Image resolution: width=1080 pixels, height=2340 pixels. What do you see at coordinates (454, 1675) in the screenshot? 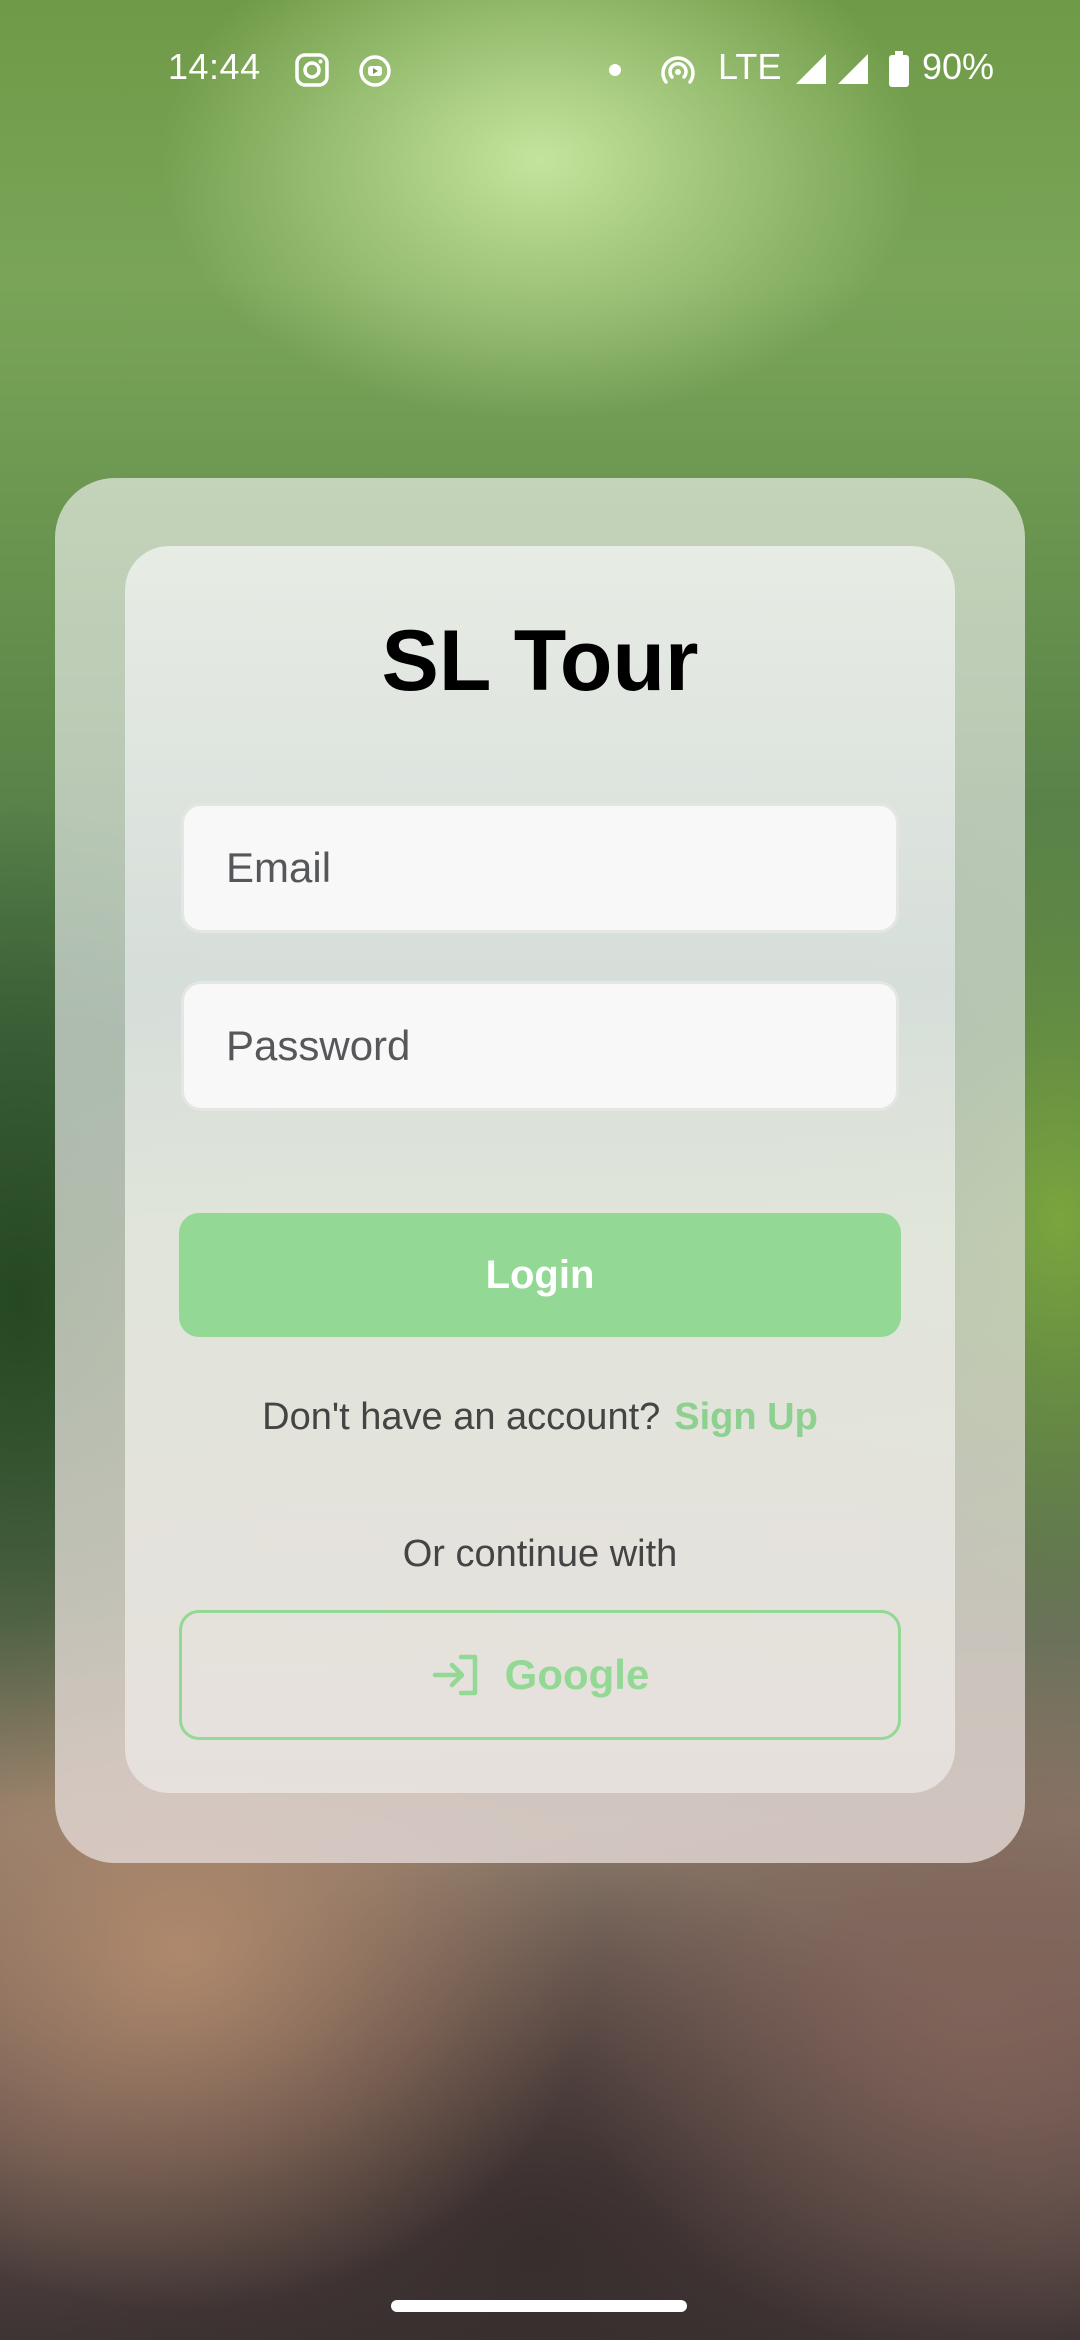
I see `login-icon` at bounding box center [454, 1675].